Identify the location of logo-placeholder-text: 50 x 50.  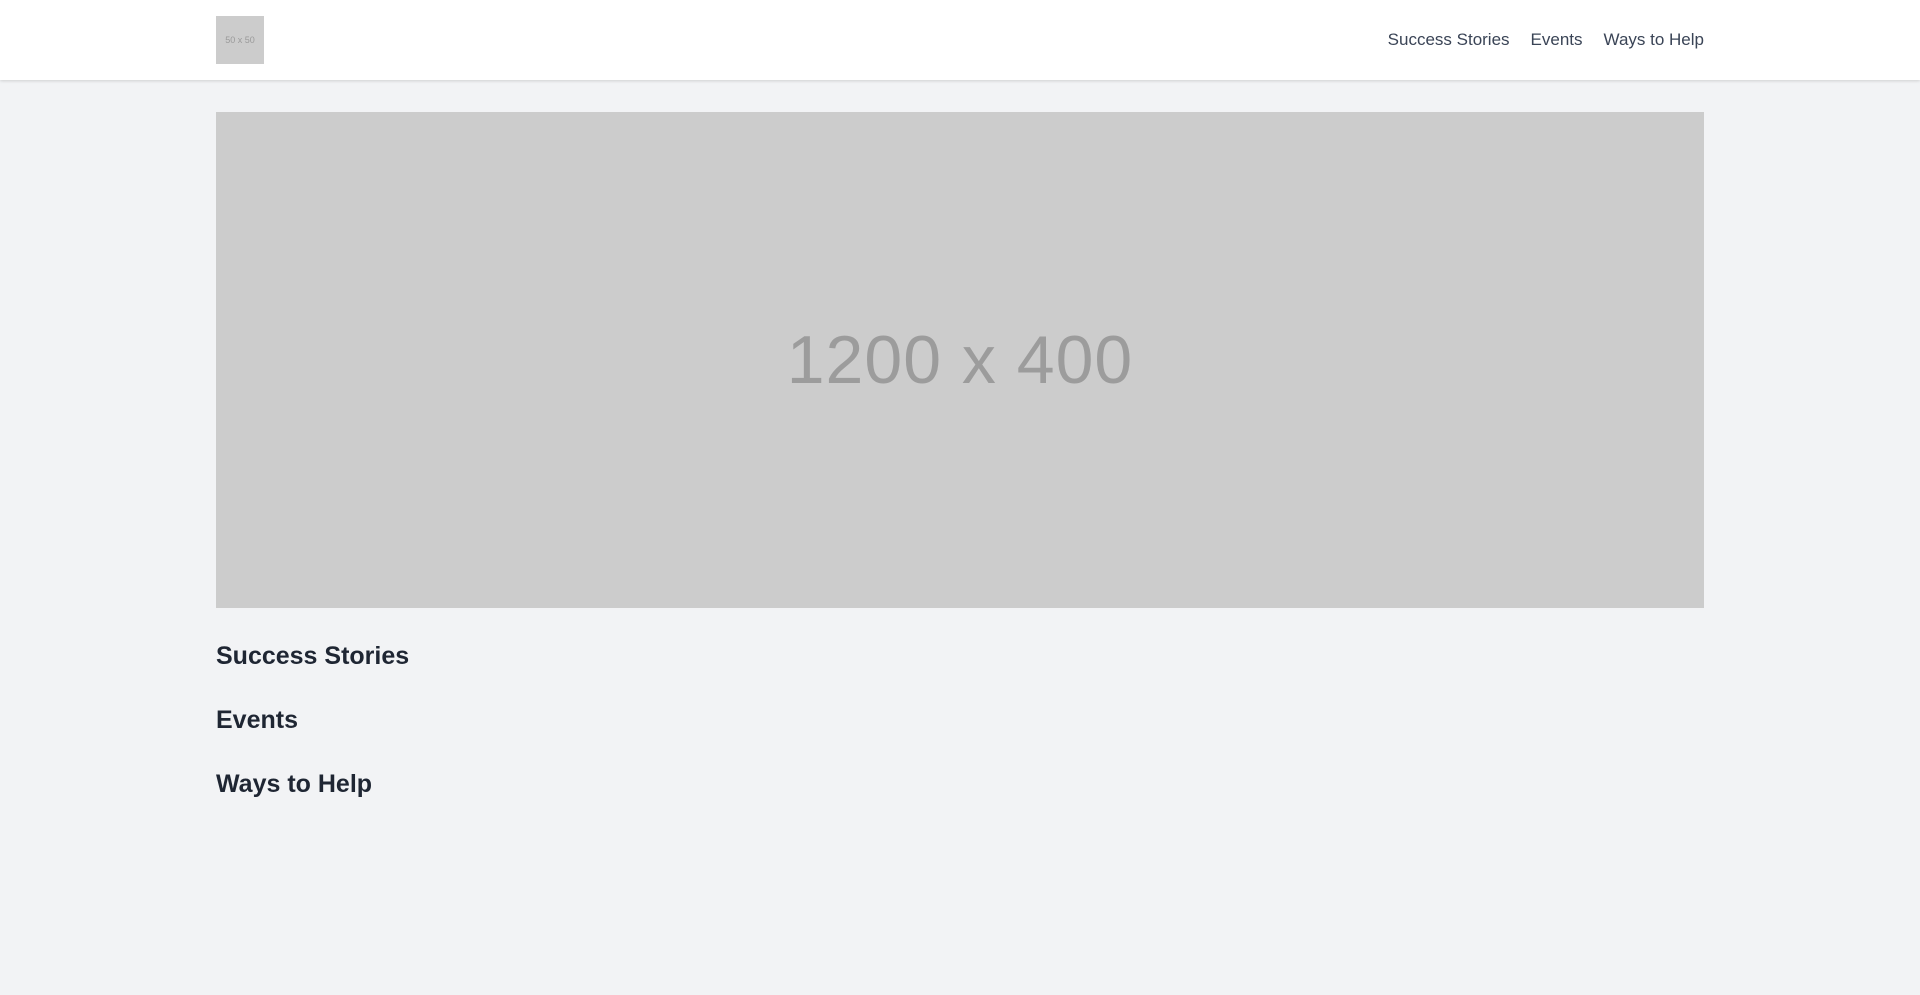
(240, 40).